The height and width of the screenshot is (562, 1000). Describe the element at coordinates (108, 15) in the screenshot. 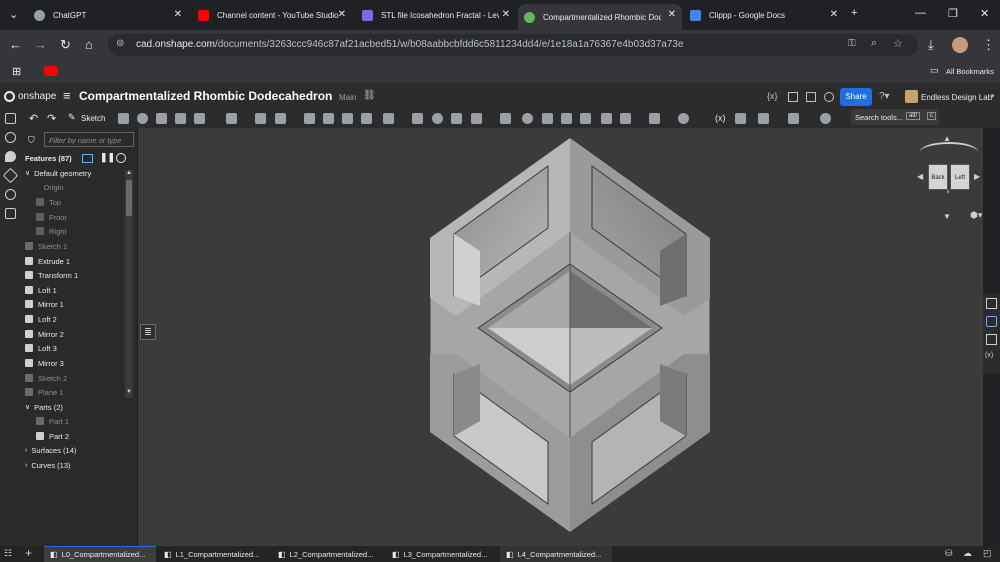

I see `browser-tab-chatgpt: ChatGPT ✕` at that location.